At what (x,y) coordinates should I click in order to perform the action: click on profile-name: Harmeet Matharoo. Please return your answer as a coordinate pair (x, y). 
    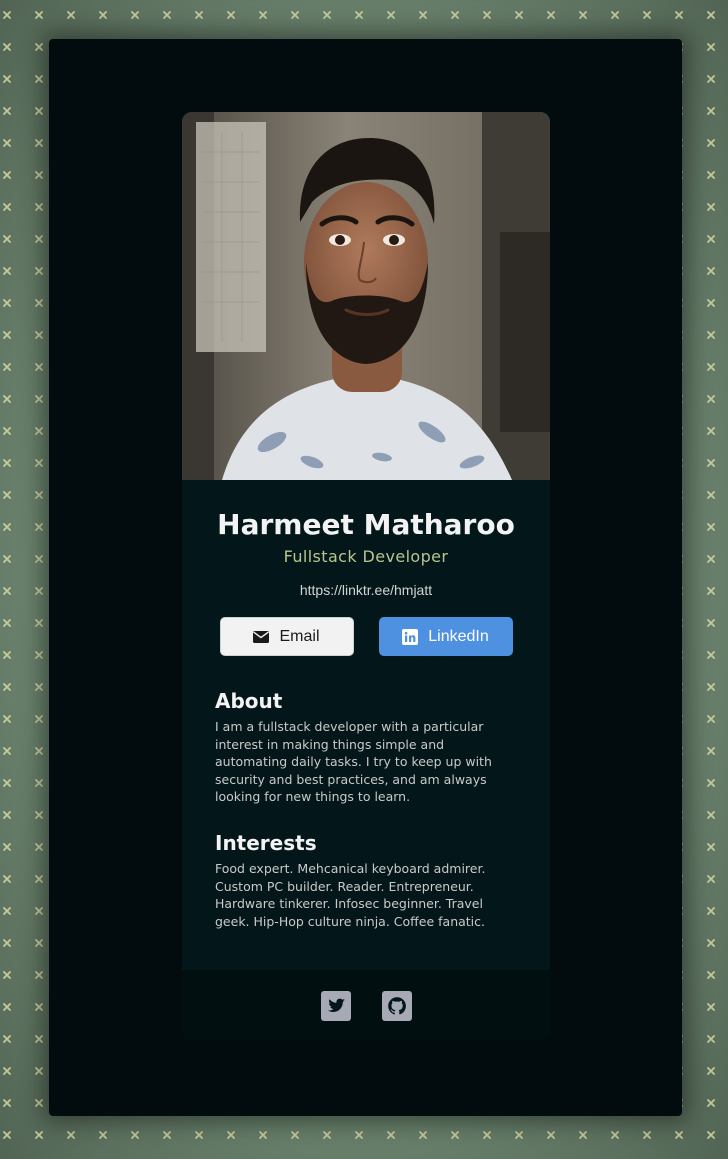
    Looking at the image, I should click on (366, 524).